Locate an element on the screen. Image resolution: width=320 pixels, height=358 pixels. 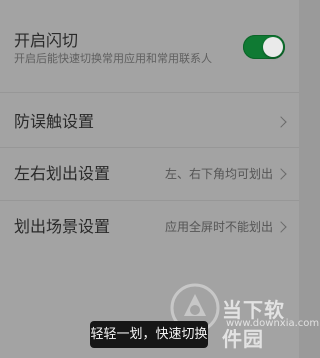
setting-row-swipe-side: 左右划出设置 左、右下角均可划出 is located at coordinates (149, 174).